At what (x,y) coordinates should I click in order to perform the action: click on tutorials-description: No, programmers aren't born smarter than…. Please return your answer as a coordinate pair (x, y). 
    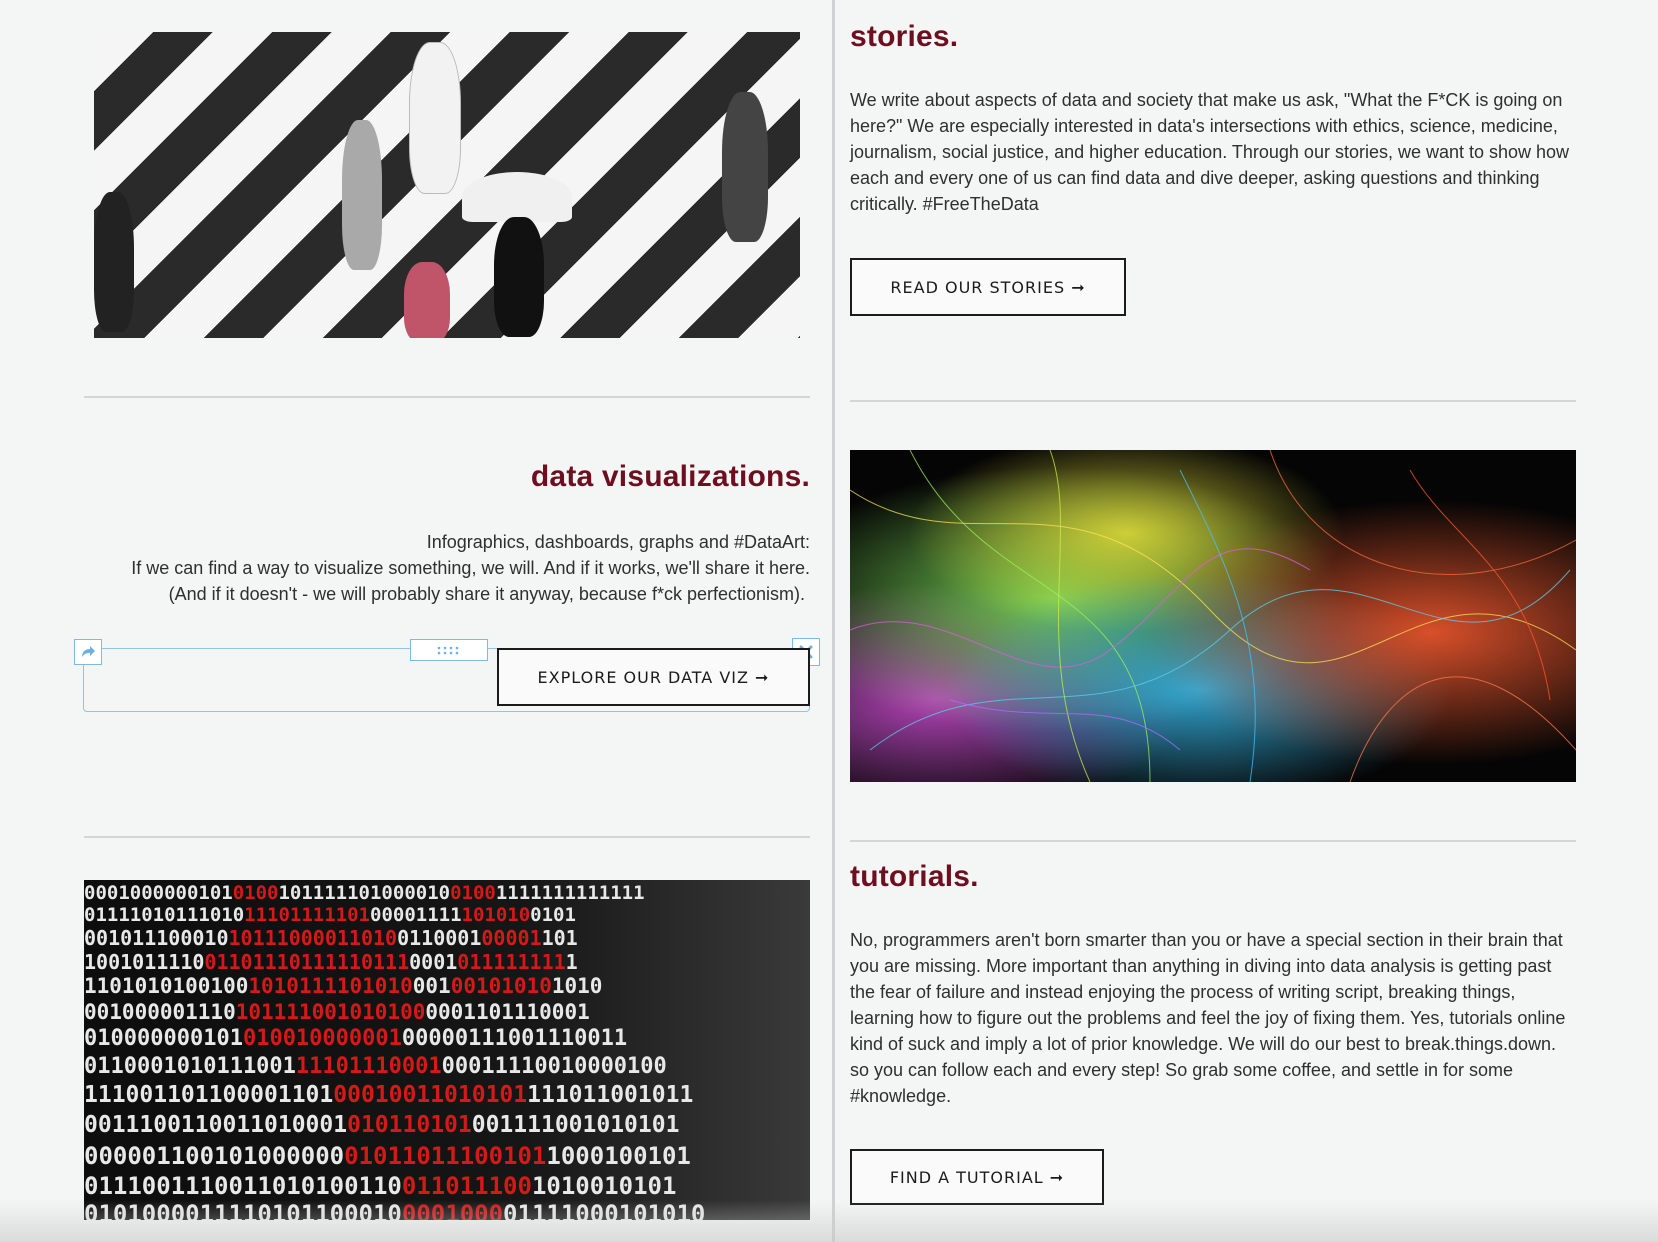
    Looking at the image, I should click on (1208, 1018).